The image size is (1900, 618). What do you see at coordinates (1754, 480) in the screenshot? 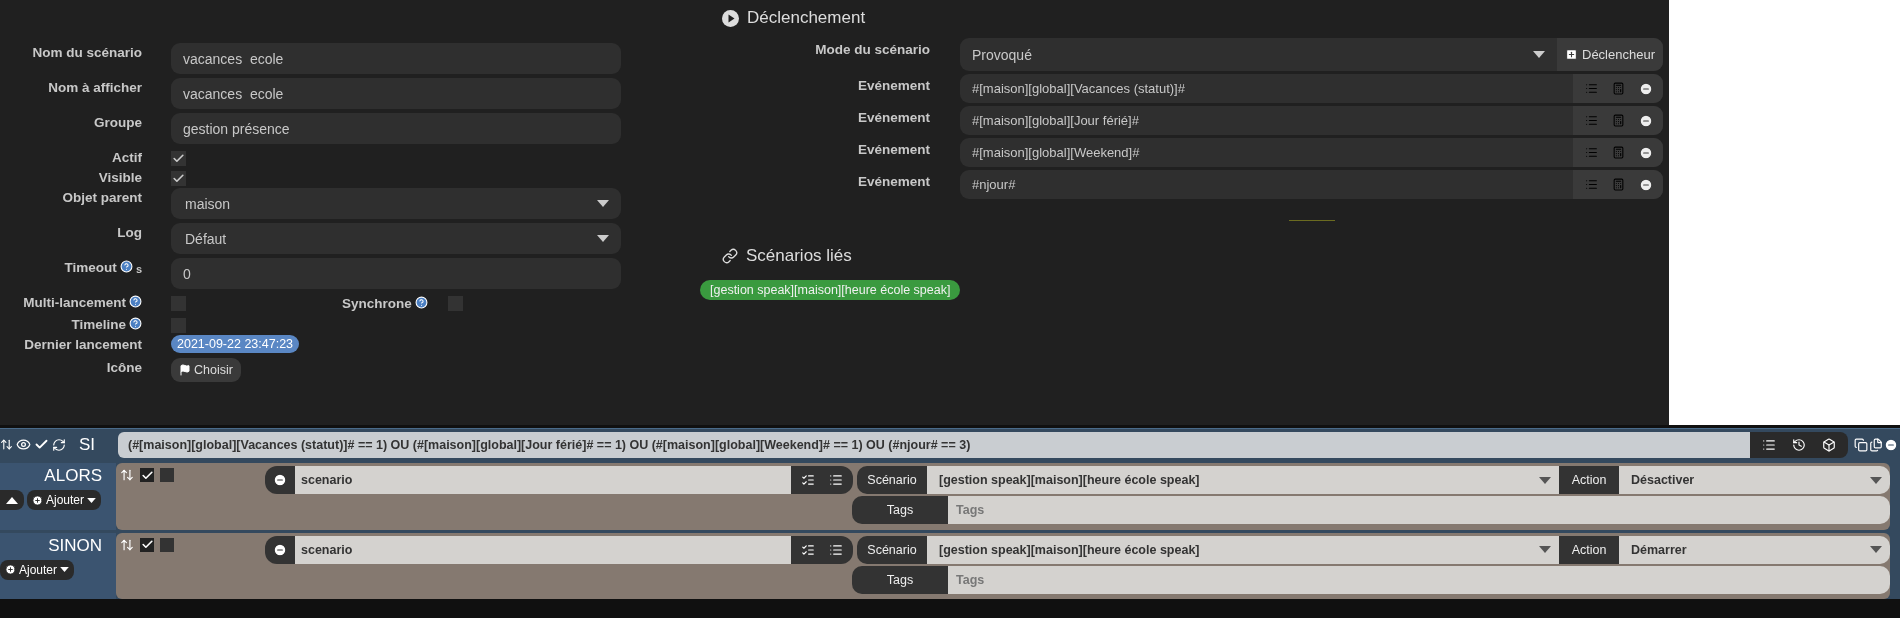
I see `action-select: Désactiver` at bounding box center [1754, 480].